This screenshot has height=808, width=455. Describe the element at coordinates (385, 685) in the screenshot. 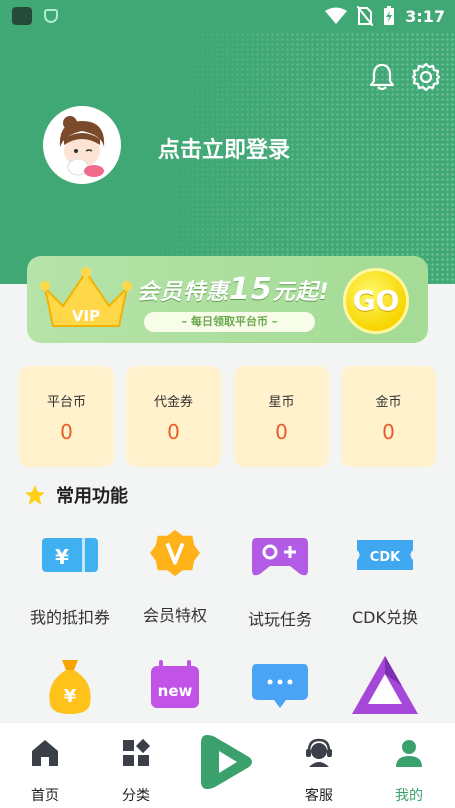

I see `triangle-icon` at that location.